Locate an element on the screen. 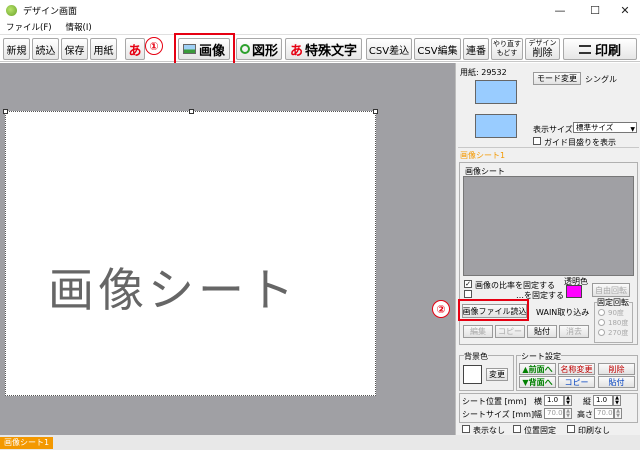 Image resolution: width=640 pixels, height=450 pixels. circle-shape-icon is located at coordinates (244, 49).